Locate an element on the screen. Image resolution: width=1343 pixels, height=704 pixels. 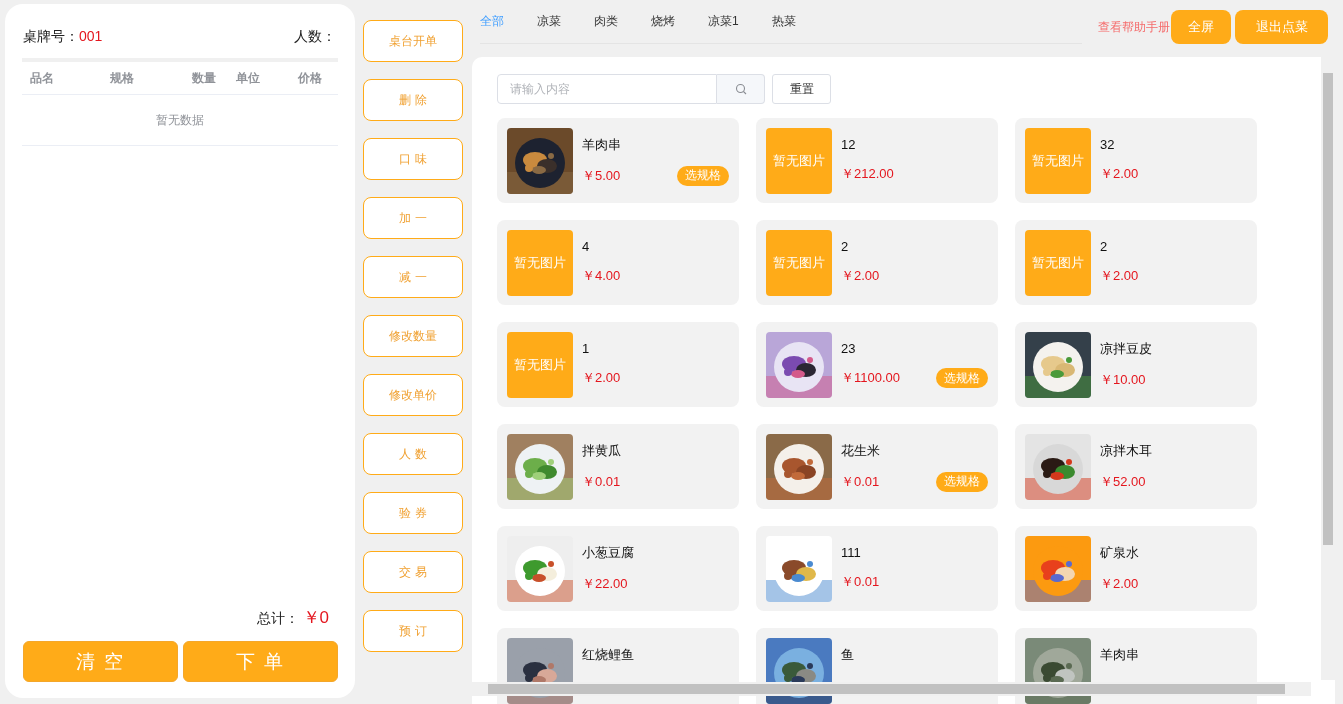
dish-card: 矿泉水 ￥2.00 is located at coordinates (1136, 568).